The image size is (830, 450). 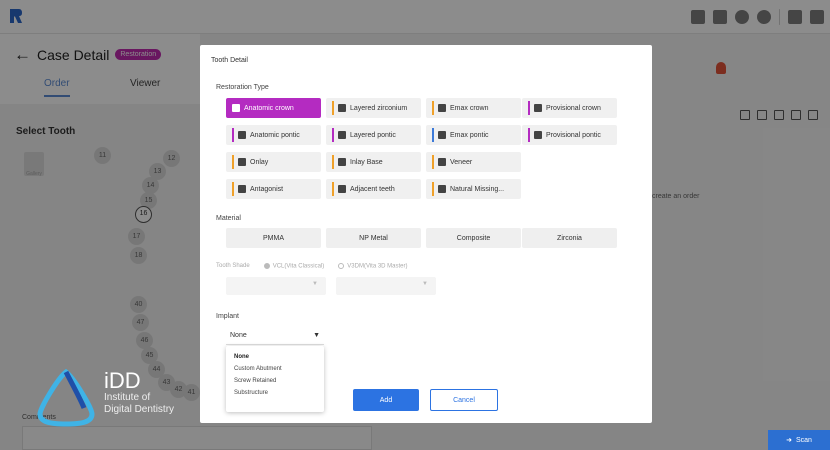 I want to click on material-zirconia: Zirconia, so click(x=569, y=238).